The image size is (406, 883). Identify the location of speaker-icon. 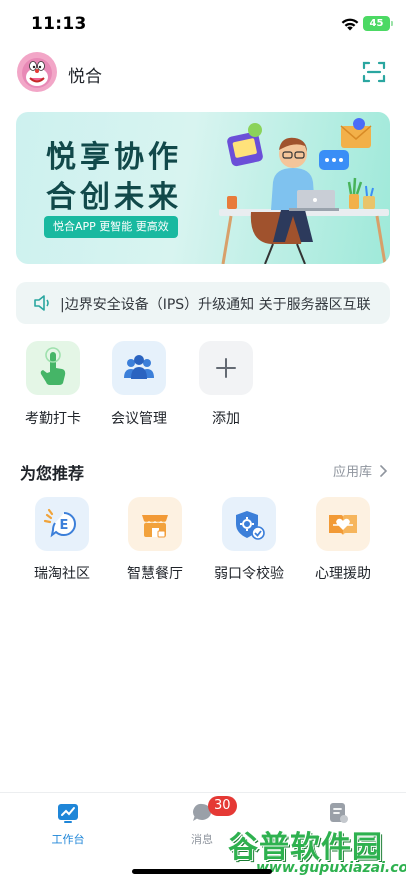
(41, 303).